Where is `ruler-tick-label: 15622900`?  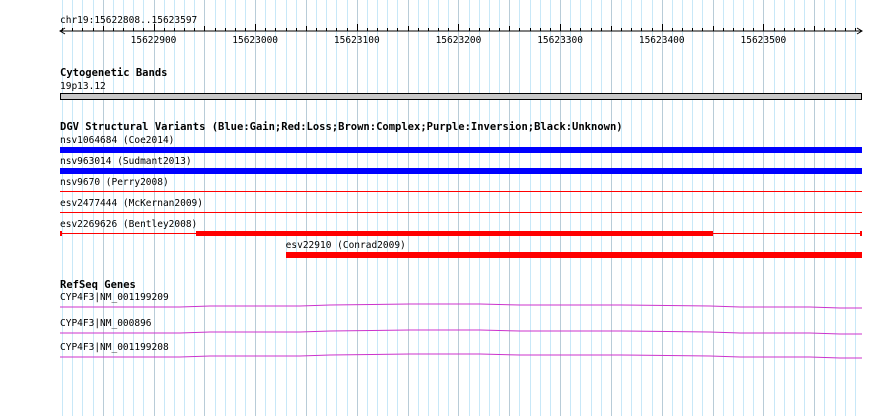 ruler-tick-label: 15622900 is located at coordinates (153, 40).